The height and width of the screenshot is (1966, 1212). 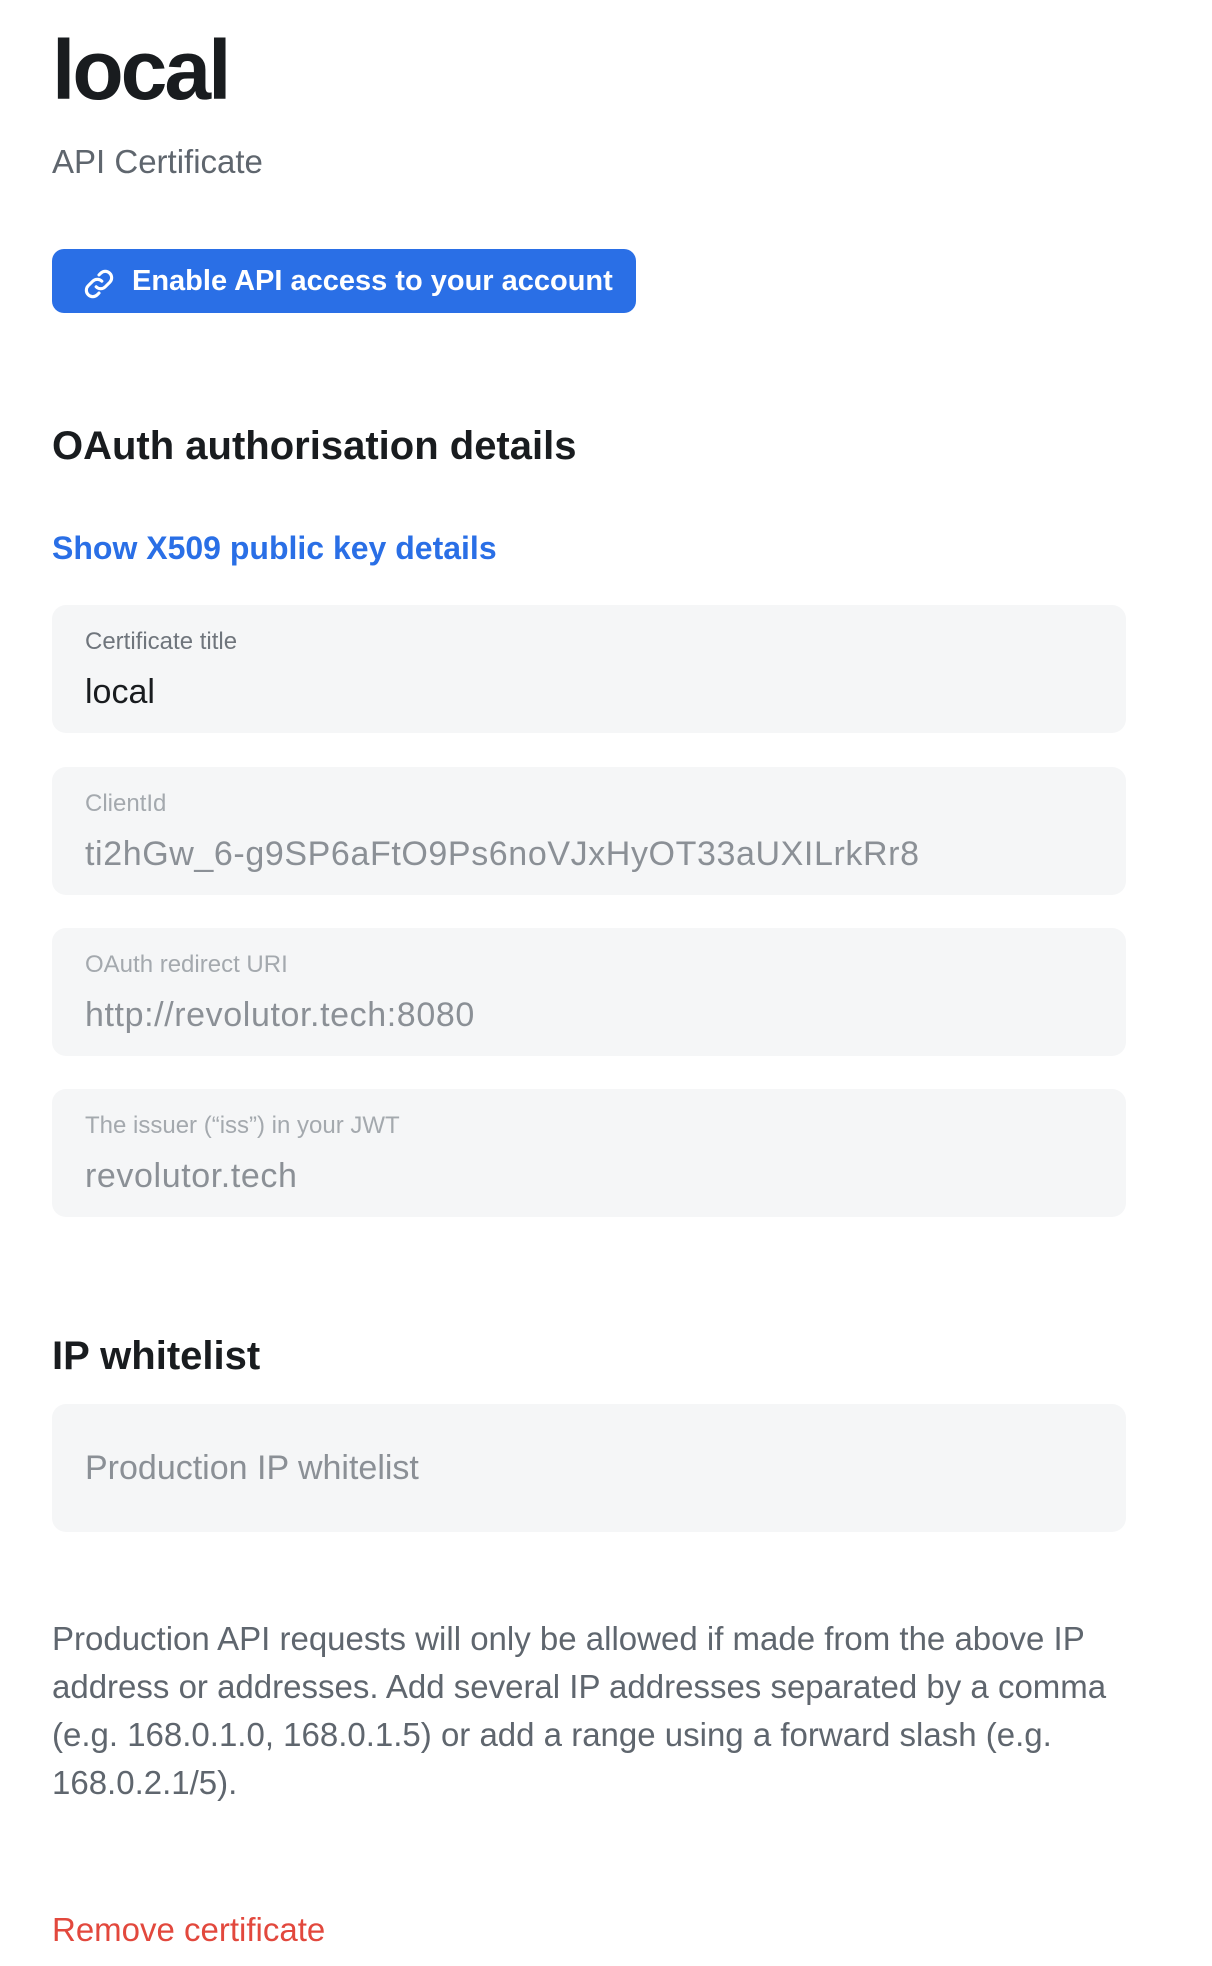 What do you see at coordinates (191, 1176) in the screenshot?
I see `jwt-issuer-value: revolutor.tech` at bounding box center [191, 1176].